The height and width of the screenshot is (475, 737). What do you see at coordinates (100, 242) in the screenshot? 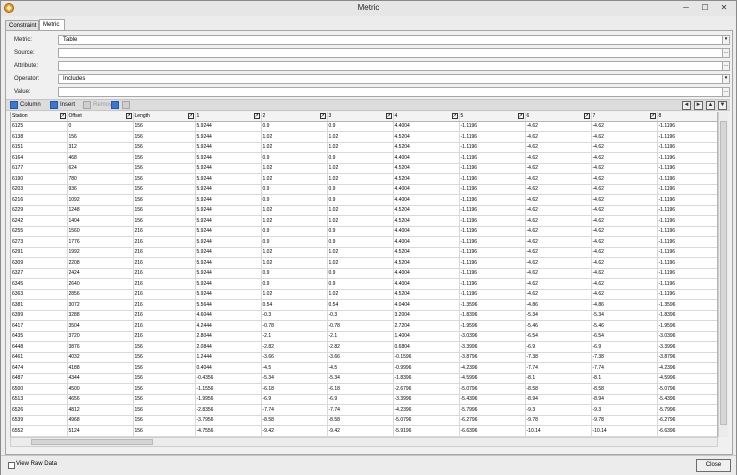
I see `table-cell: 1776` at bounding box center [100, 242].